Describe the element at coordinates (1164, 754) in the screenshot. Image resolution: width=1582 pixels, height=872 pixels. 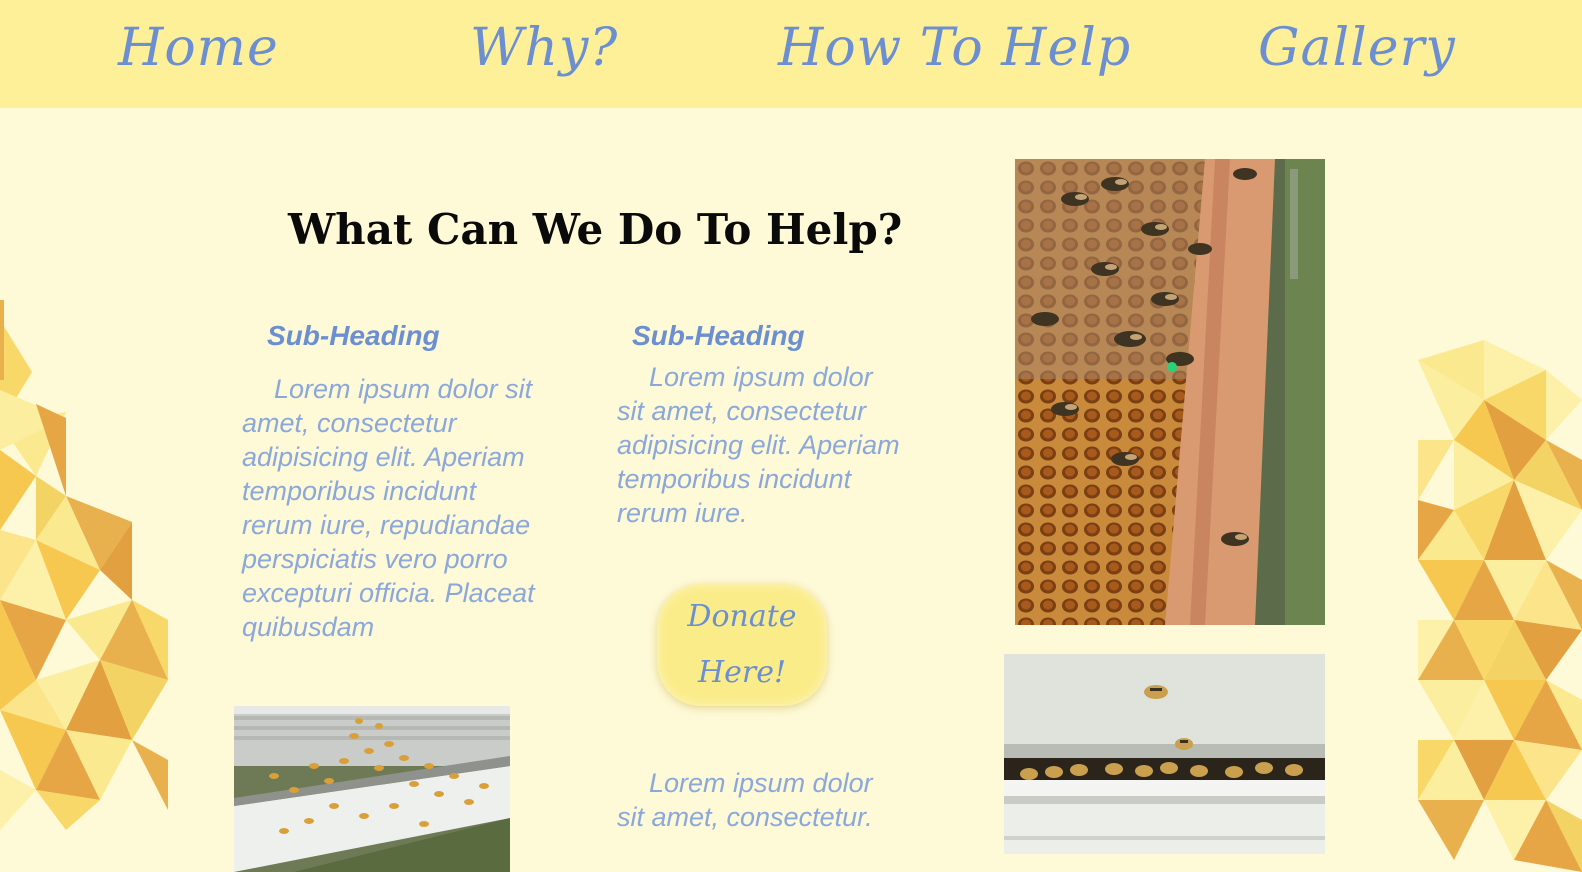
I see `hive-entrance-bees-image` at that location.